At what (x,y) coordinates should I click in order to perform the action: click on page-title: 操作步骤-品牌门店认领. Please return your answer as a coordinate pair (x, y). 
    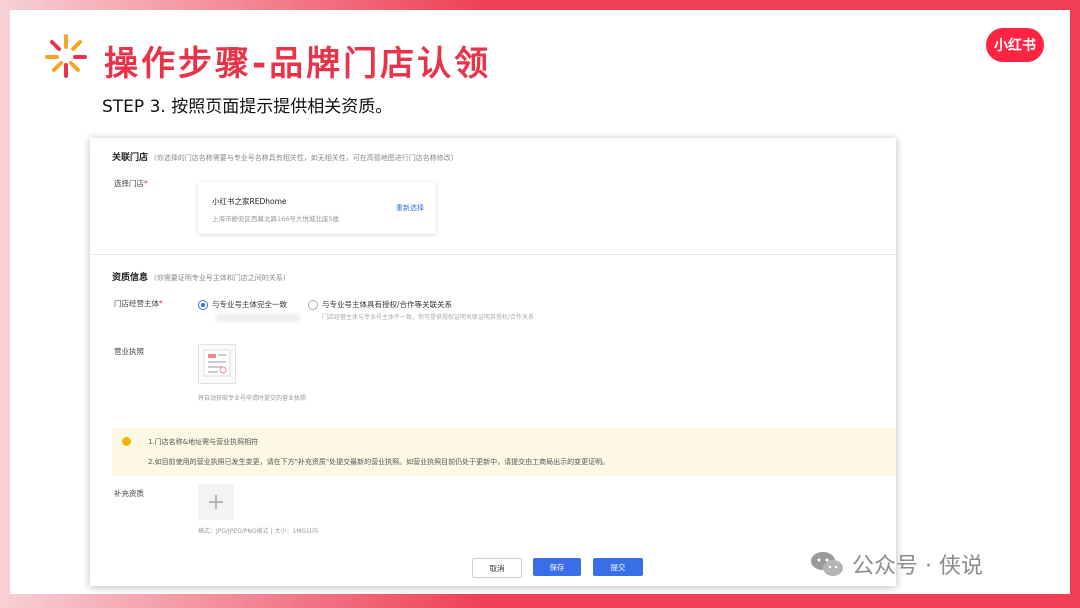
    Looking at the image, I should click on (298, 64).